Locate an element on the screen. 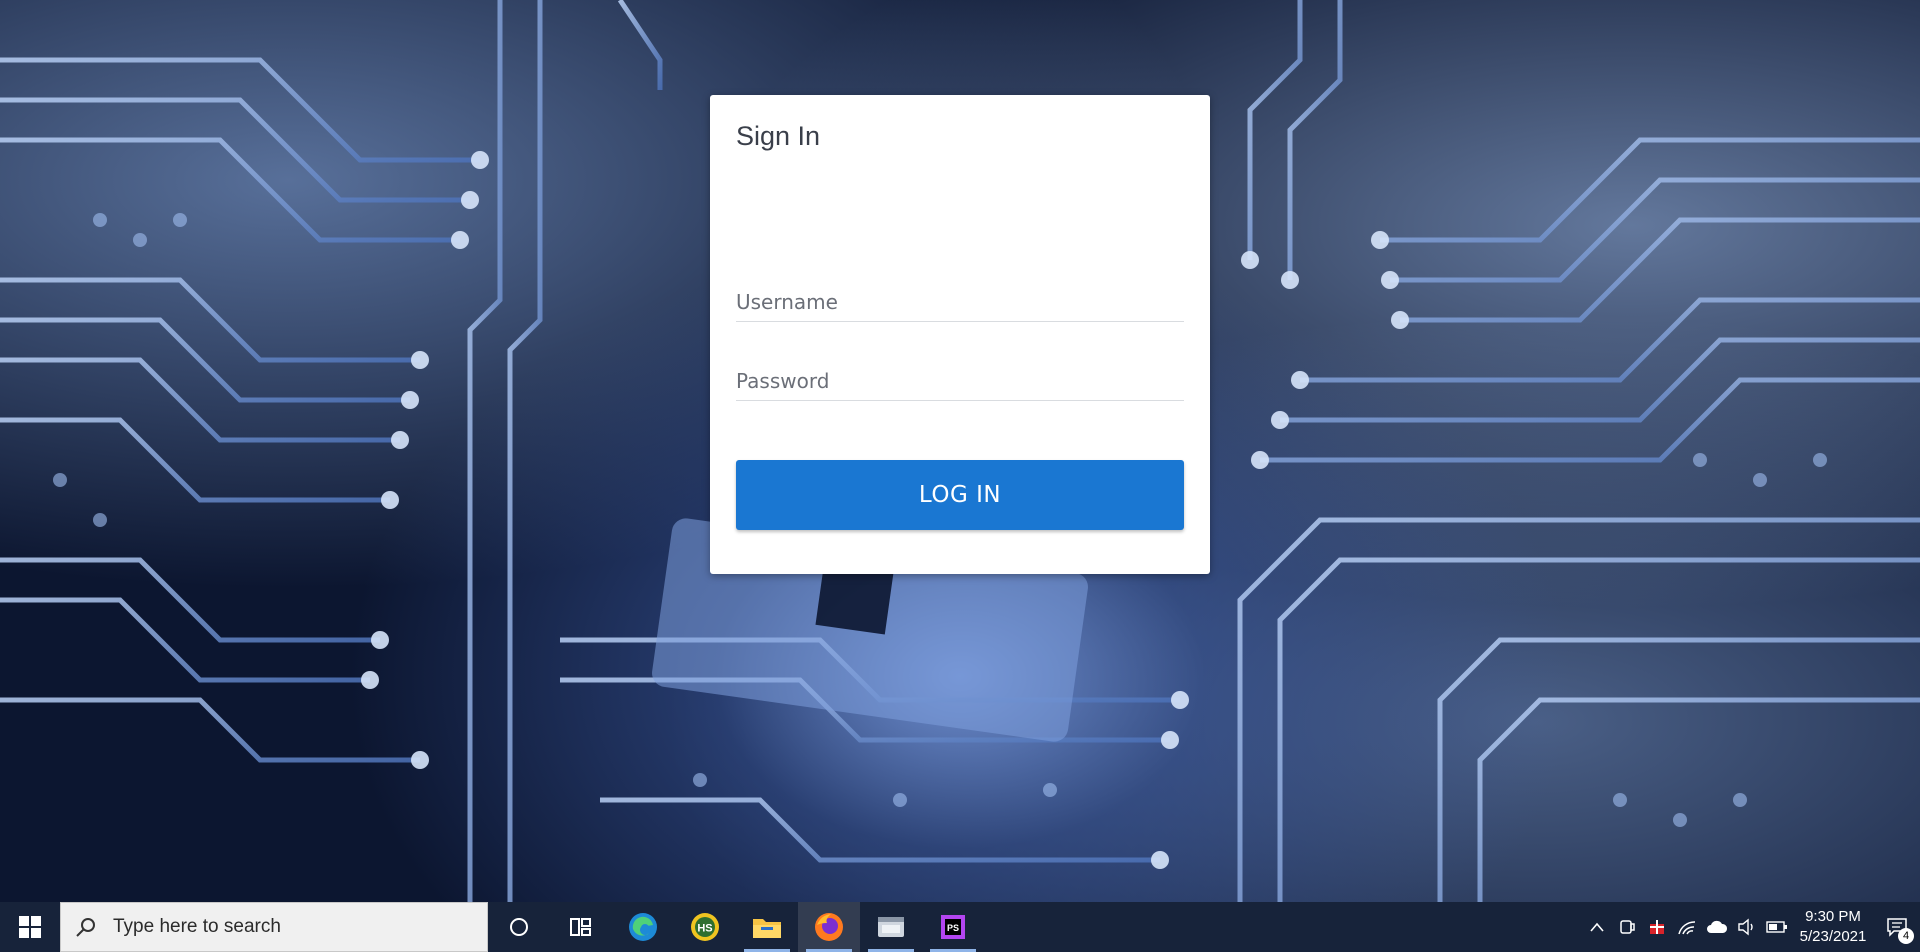 The image size is (1920, 952). cloud-icon is located at coordinates (1717, 926).